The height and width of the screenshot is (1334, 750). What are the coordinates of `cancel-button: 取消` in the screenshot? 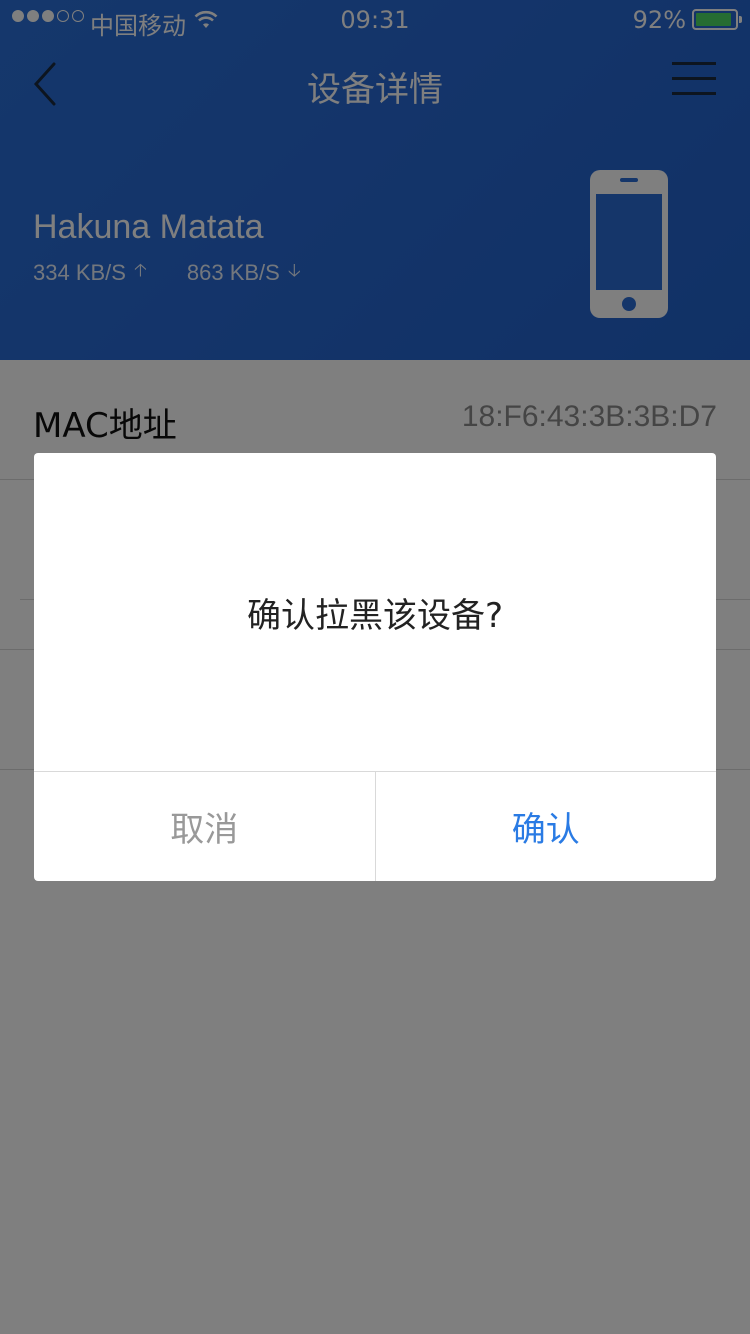 It's located at (205, 826).